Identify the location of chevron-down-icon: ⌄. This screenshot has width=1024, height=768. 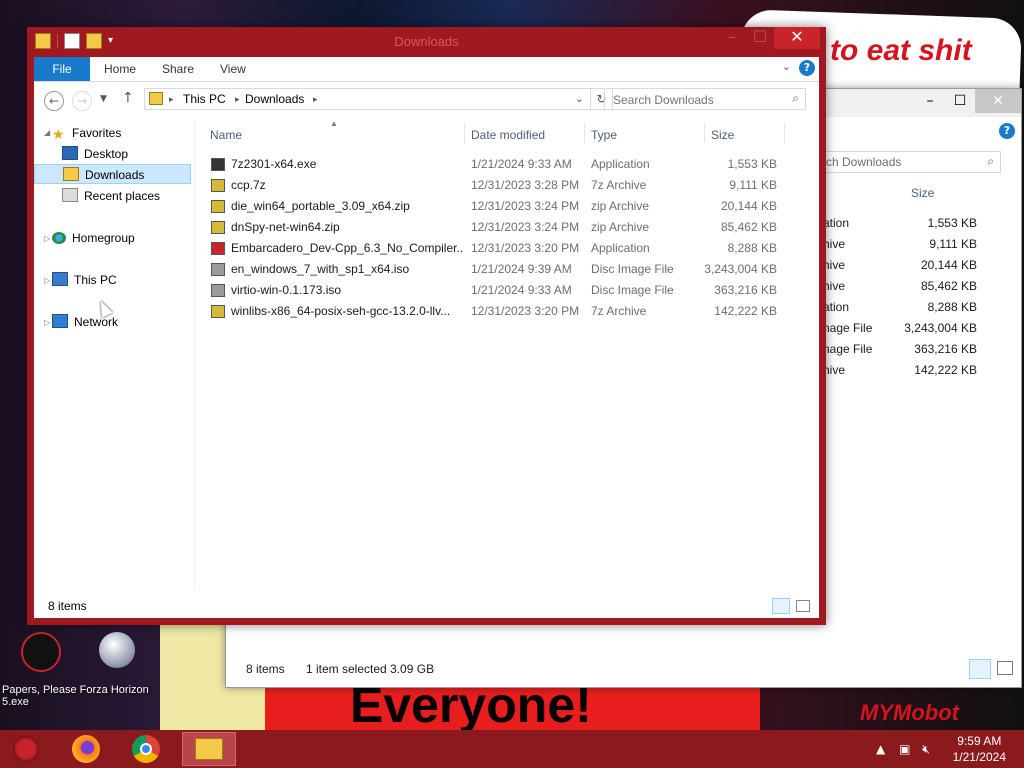
(579, 98).